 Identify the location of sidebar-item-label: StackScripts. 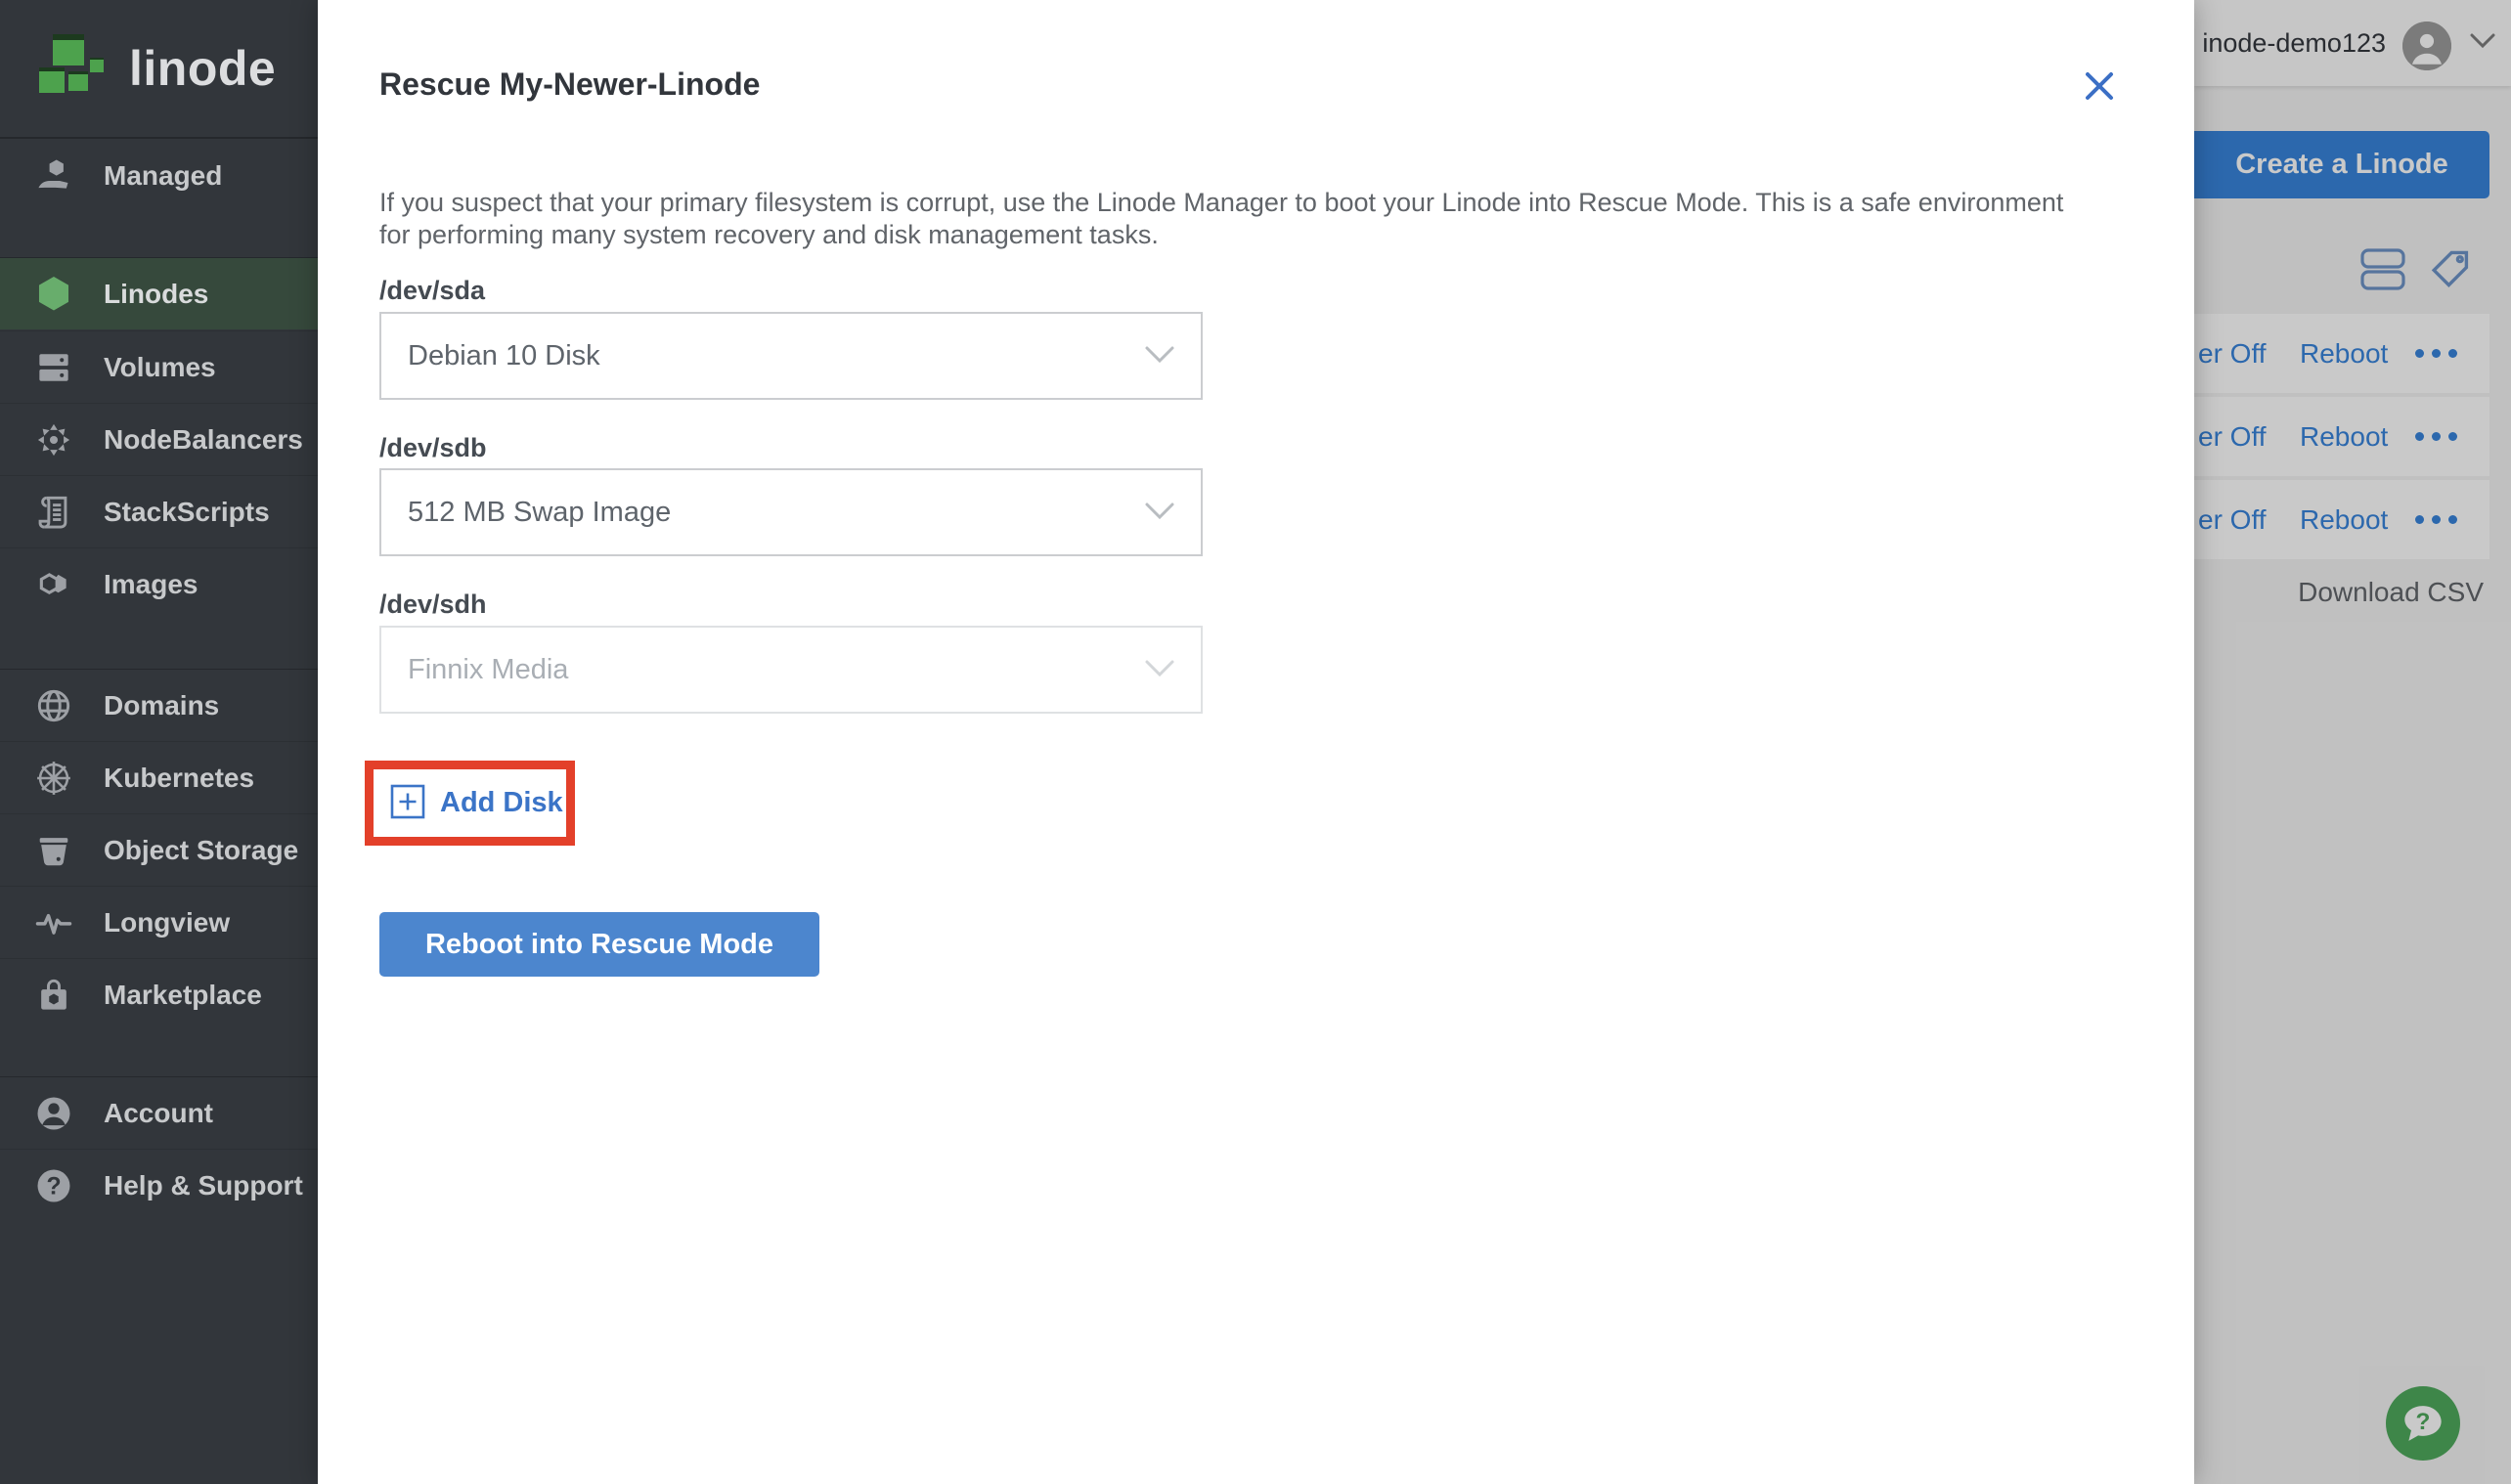
(187, 511).